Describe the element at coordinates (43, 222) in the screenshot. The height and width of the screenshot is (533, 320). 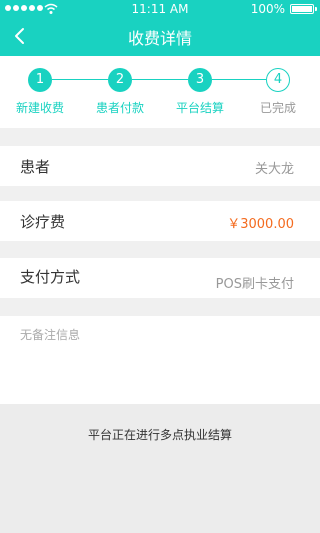
I see `fee-label: 诊疗费` at that location.